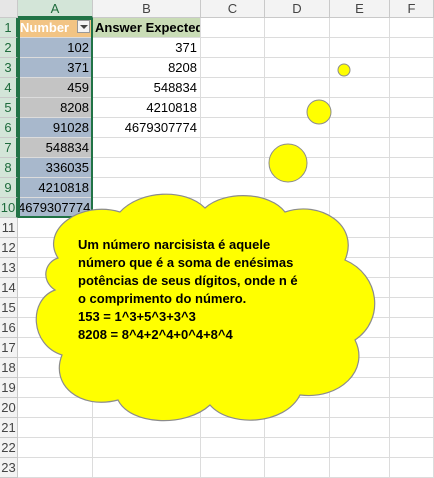 Image resolution: width=434 pixels, height=478 pixels. What do you see at coordinates (360, 408) in the screenshot?
I see `cell-e20` at bounding box center [360, 408].